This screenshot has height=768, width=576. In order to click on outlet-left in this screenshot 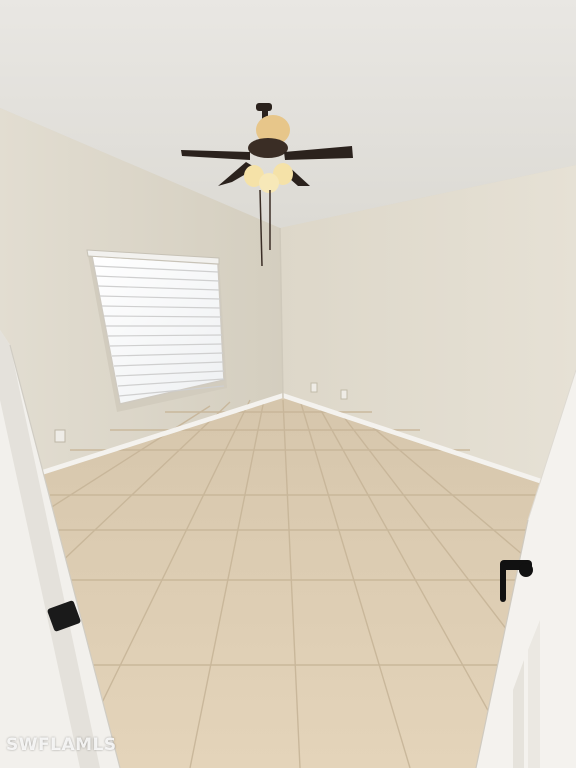, I will do `click(60, 436)`.